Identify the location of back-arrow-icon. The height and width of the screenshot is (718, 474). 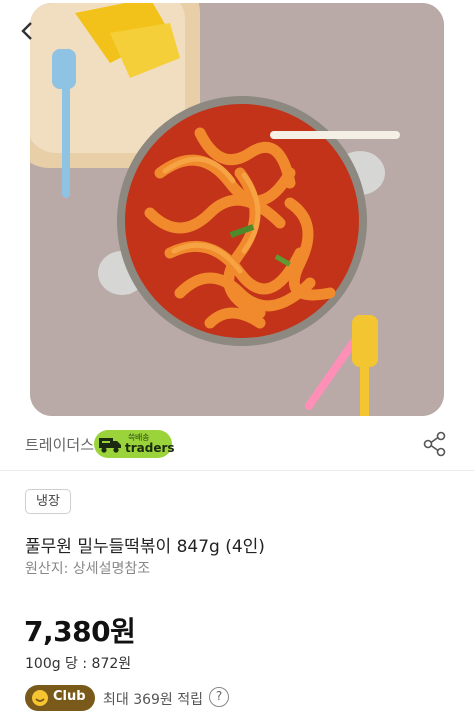
(30, 31).